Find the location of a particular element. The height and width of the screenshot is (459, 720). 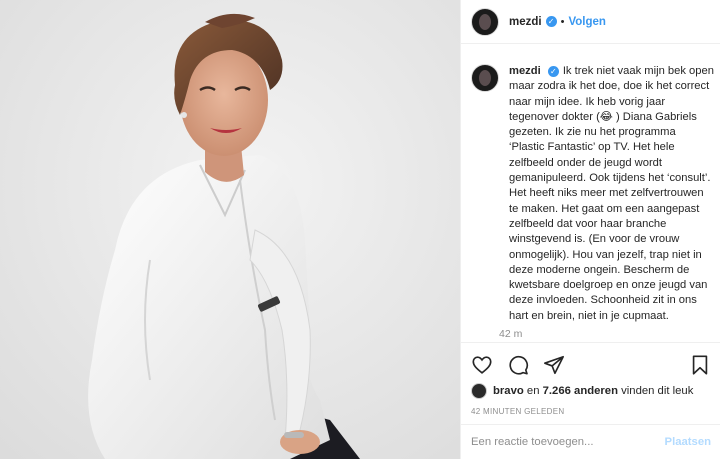

action-icons is located at coordinates (591, 365).